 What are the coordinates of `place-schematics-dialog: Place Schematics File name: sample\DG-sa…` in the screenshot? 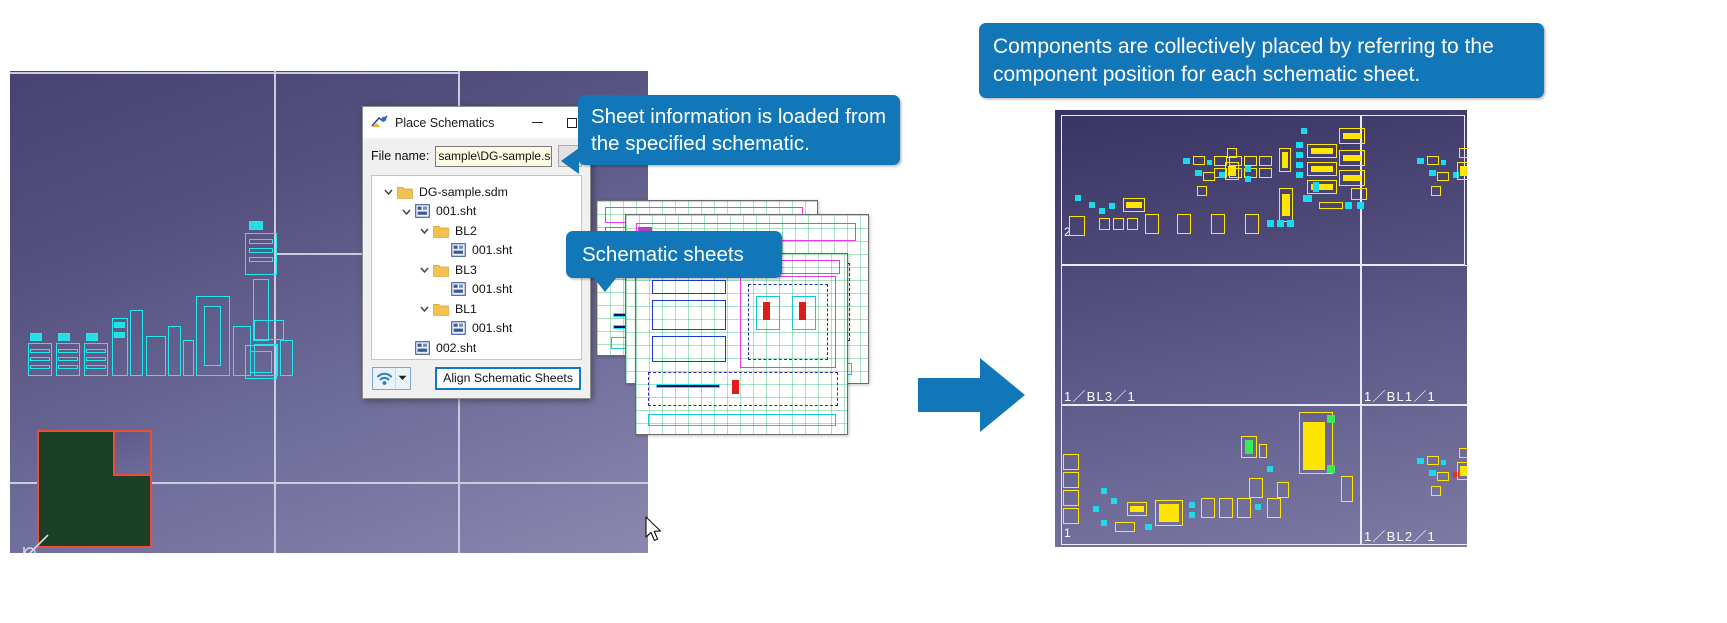 It's located at (476, 252).